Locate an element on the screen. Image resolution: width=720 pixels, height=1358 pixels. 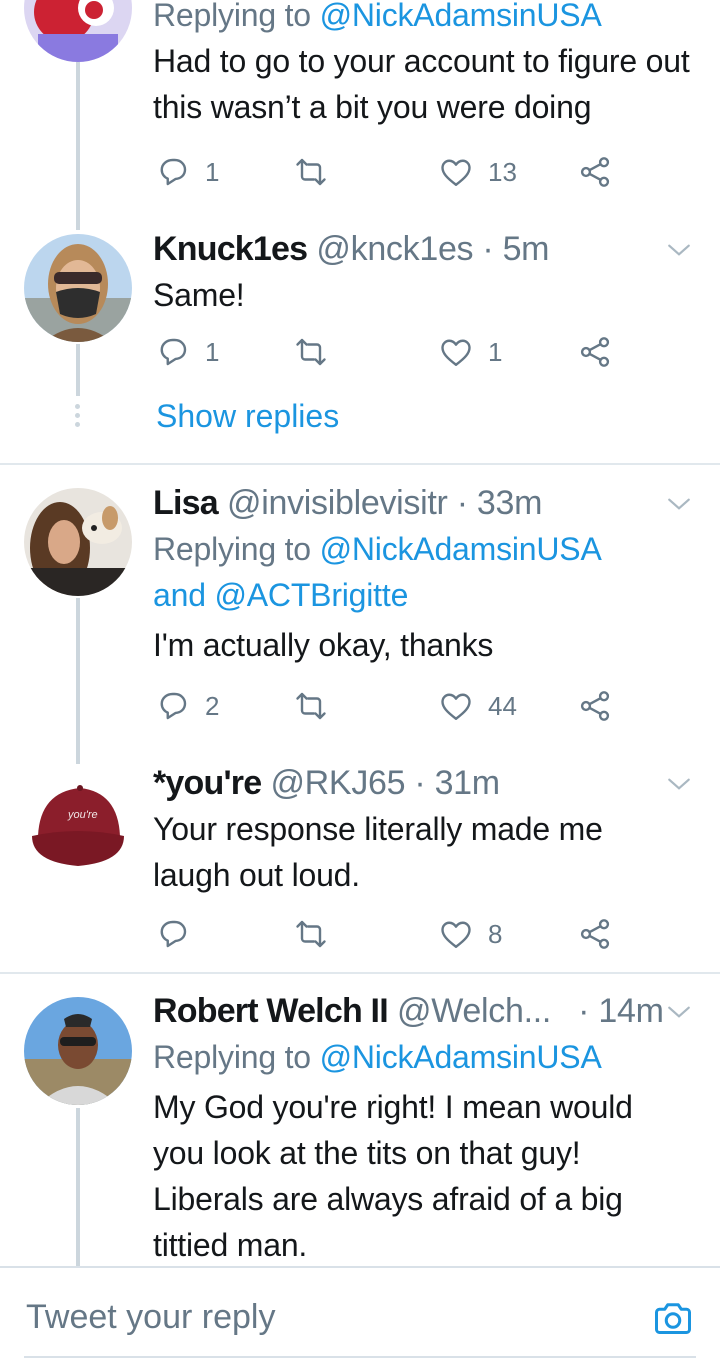
like-button: 44 is located at coordinates (477, 706).